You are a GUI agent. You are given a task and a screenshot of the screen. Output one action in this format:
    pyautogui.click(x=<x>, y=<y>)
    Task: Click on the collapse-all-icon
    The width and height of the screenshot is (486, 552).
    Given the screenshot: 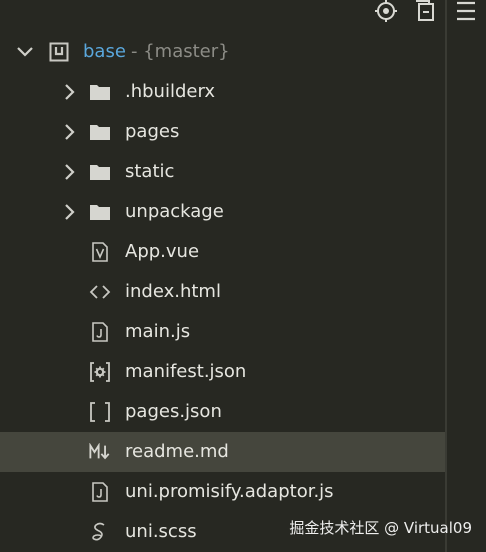 What is the action you would take?
    pyautogui.click(x=425, y=11)
    